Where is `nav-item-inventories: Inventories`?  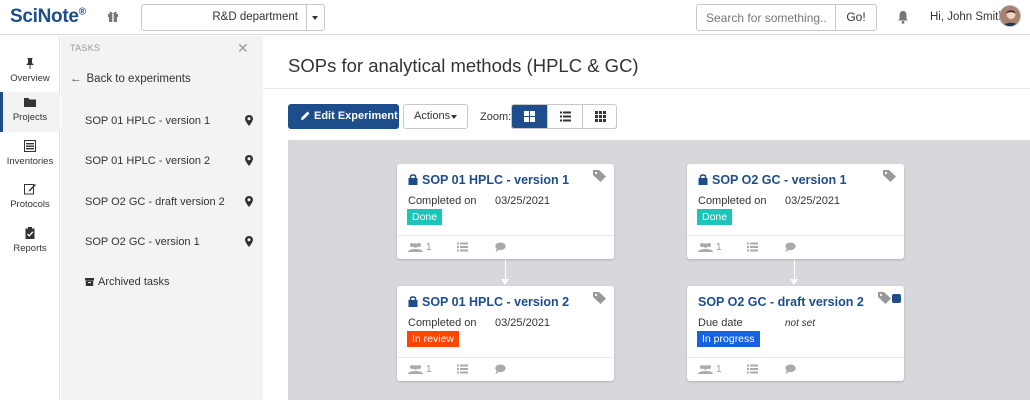
nav-item-inventories: Inventories is located at coordinates (30, 156).